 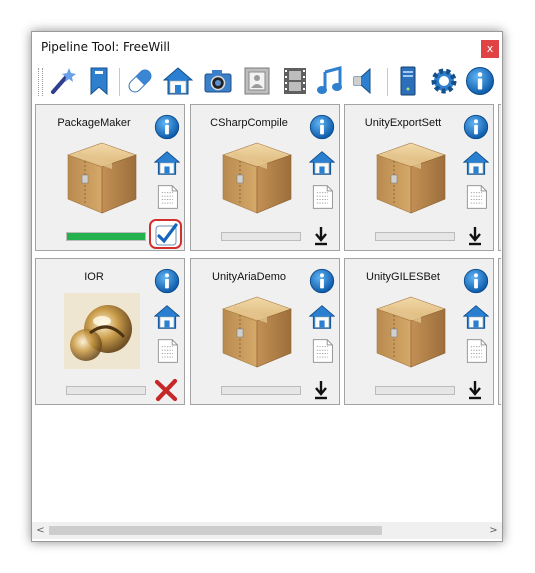 What do you see at coordinates (140, 81) in the screenshot?
I see `pill-icon` at bounding box center [140, 81].